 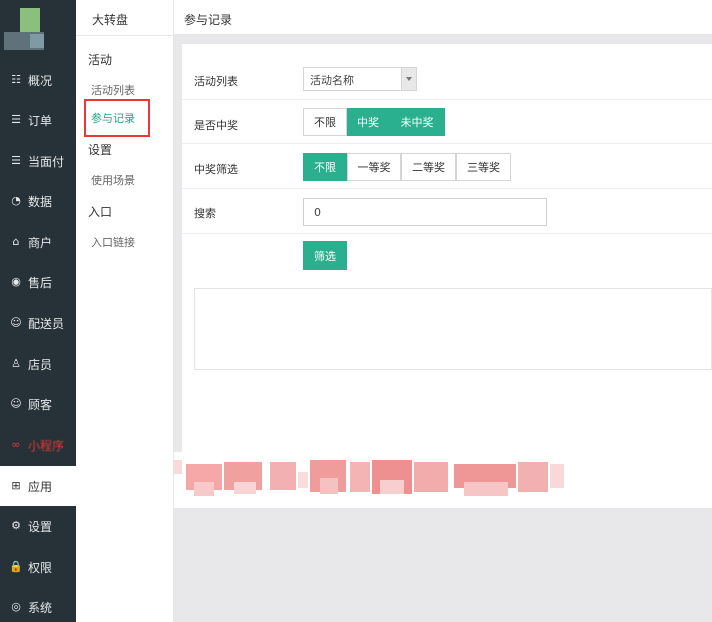 I want to click on winning-option-all: 不限, so click(x=325, y=122).